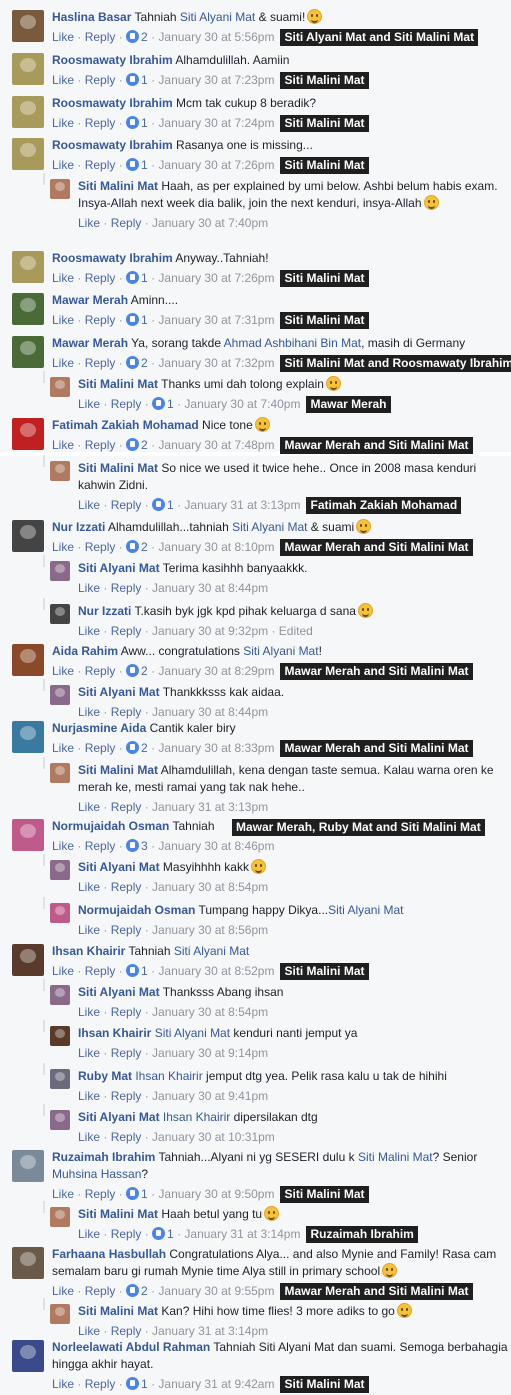  What do you see at coordinates (216, 278) in the screenshot?
I see `timestamp: January 30 at 7:26pm` at bounding box center [216, 278].